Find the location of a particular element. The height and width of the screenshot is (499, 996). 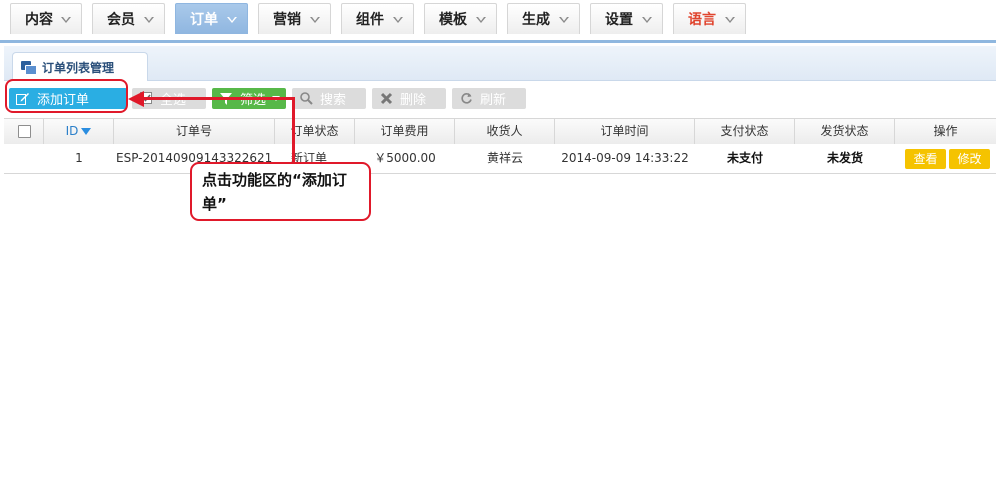

nav-item-label: 设置 is located at coordinates (619, 20).